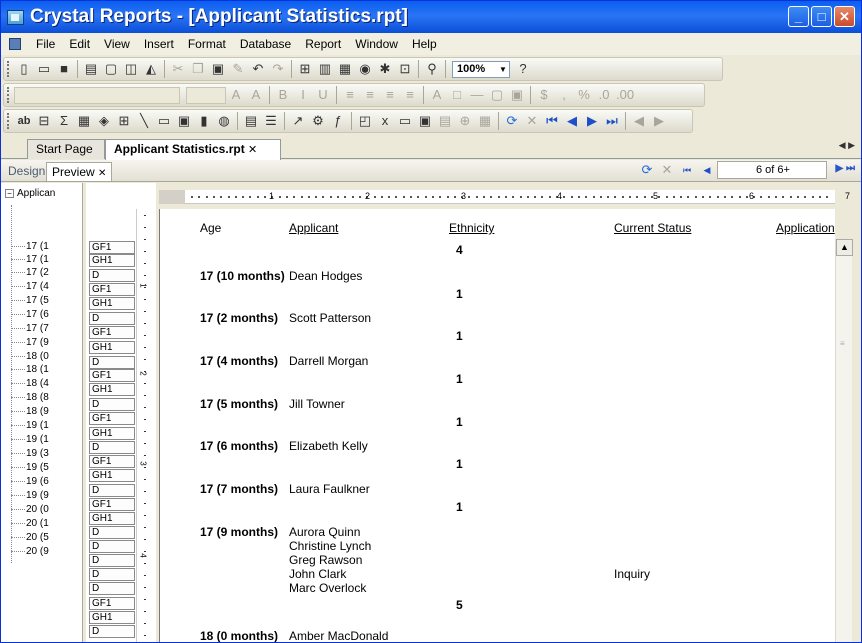 The width and height of the screenshot is (862, 643). What do you see at coordinates (102, 173) in the screenshot?
I see `close-preview-icon: ✕` at bounding box center [102, 173].